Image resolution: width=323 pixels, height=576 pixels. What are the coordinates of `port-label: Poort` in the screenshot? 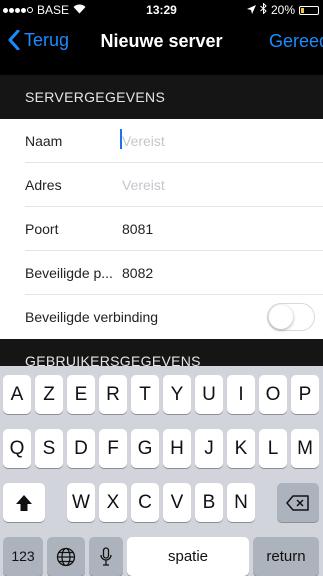 It's located at (42, 229).